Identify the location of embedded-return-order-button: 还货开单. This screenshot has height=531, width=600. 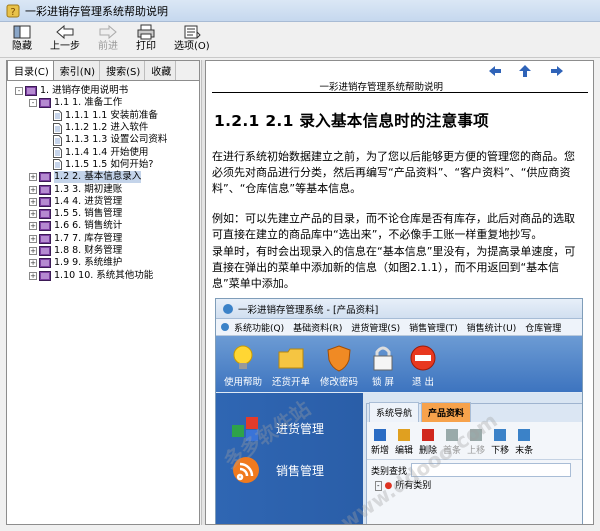
(291, 366).